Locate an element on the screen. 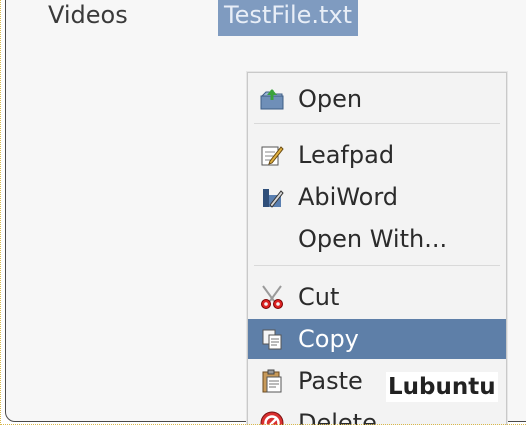 Image resolution: width=526 pixels, height=425 pixels. menu-item-abiword-label: AbiWord is located at coordinates (348, 197).